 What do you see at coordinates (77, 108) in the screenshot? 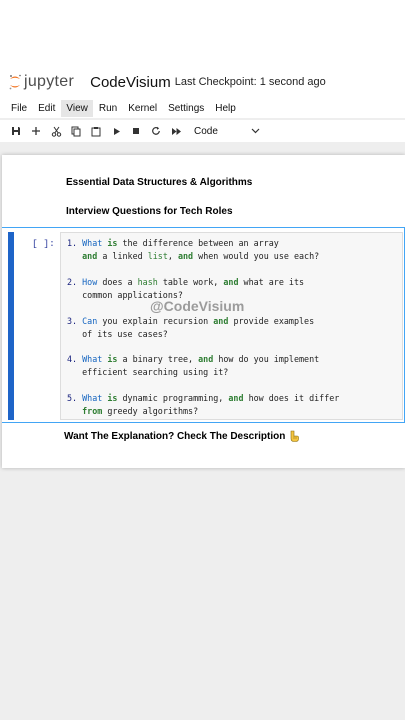
I see `menu-view: View` at bounding box center [77, 108].